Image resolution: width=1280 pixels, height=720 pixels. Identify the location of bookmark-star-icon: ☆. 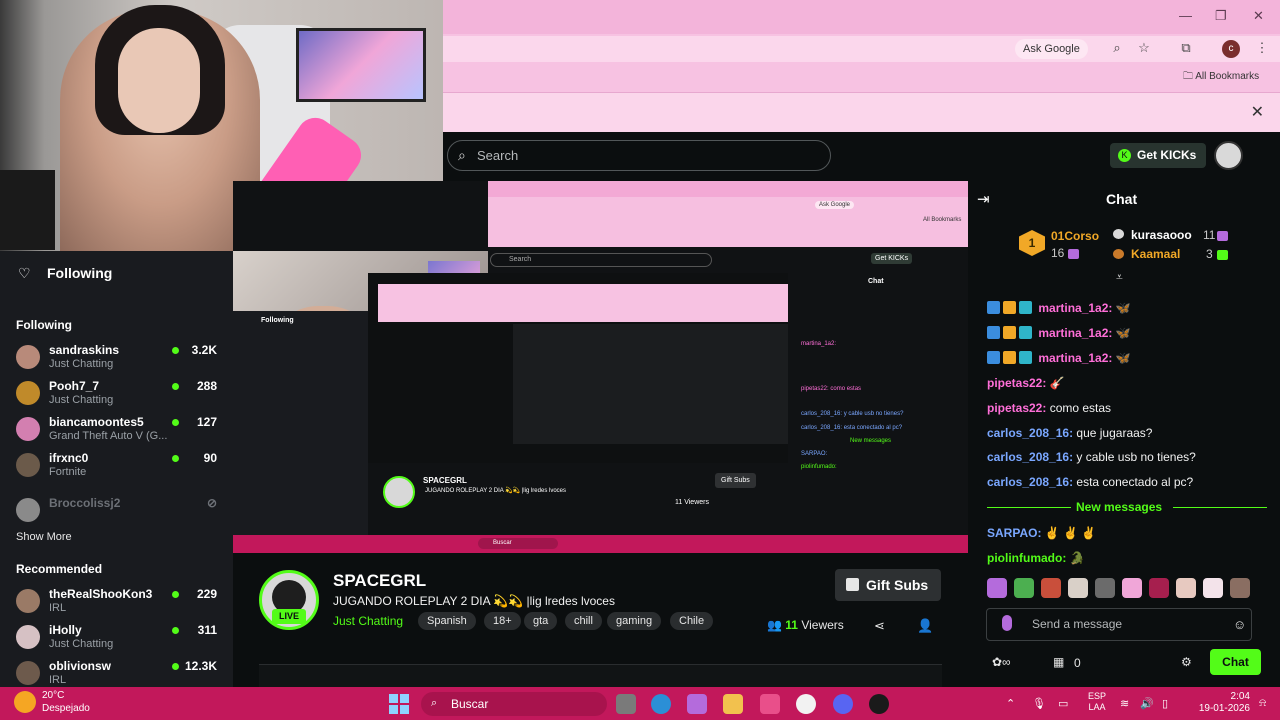
(1144, 48).